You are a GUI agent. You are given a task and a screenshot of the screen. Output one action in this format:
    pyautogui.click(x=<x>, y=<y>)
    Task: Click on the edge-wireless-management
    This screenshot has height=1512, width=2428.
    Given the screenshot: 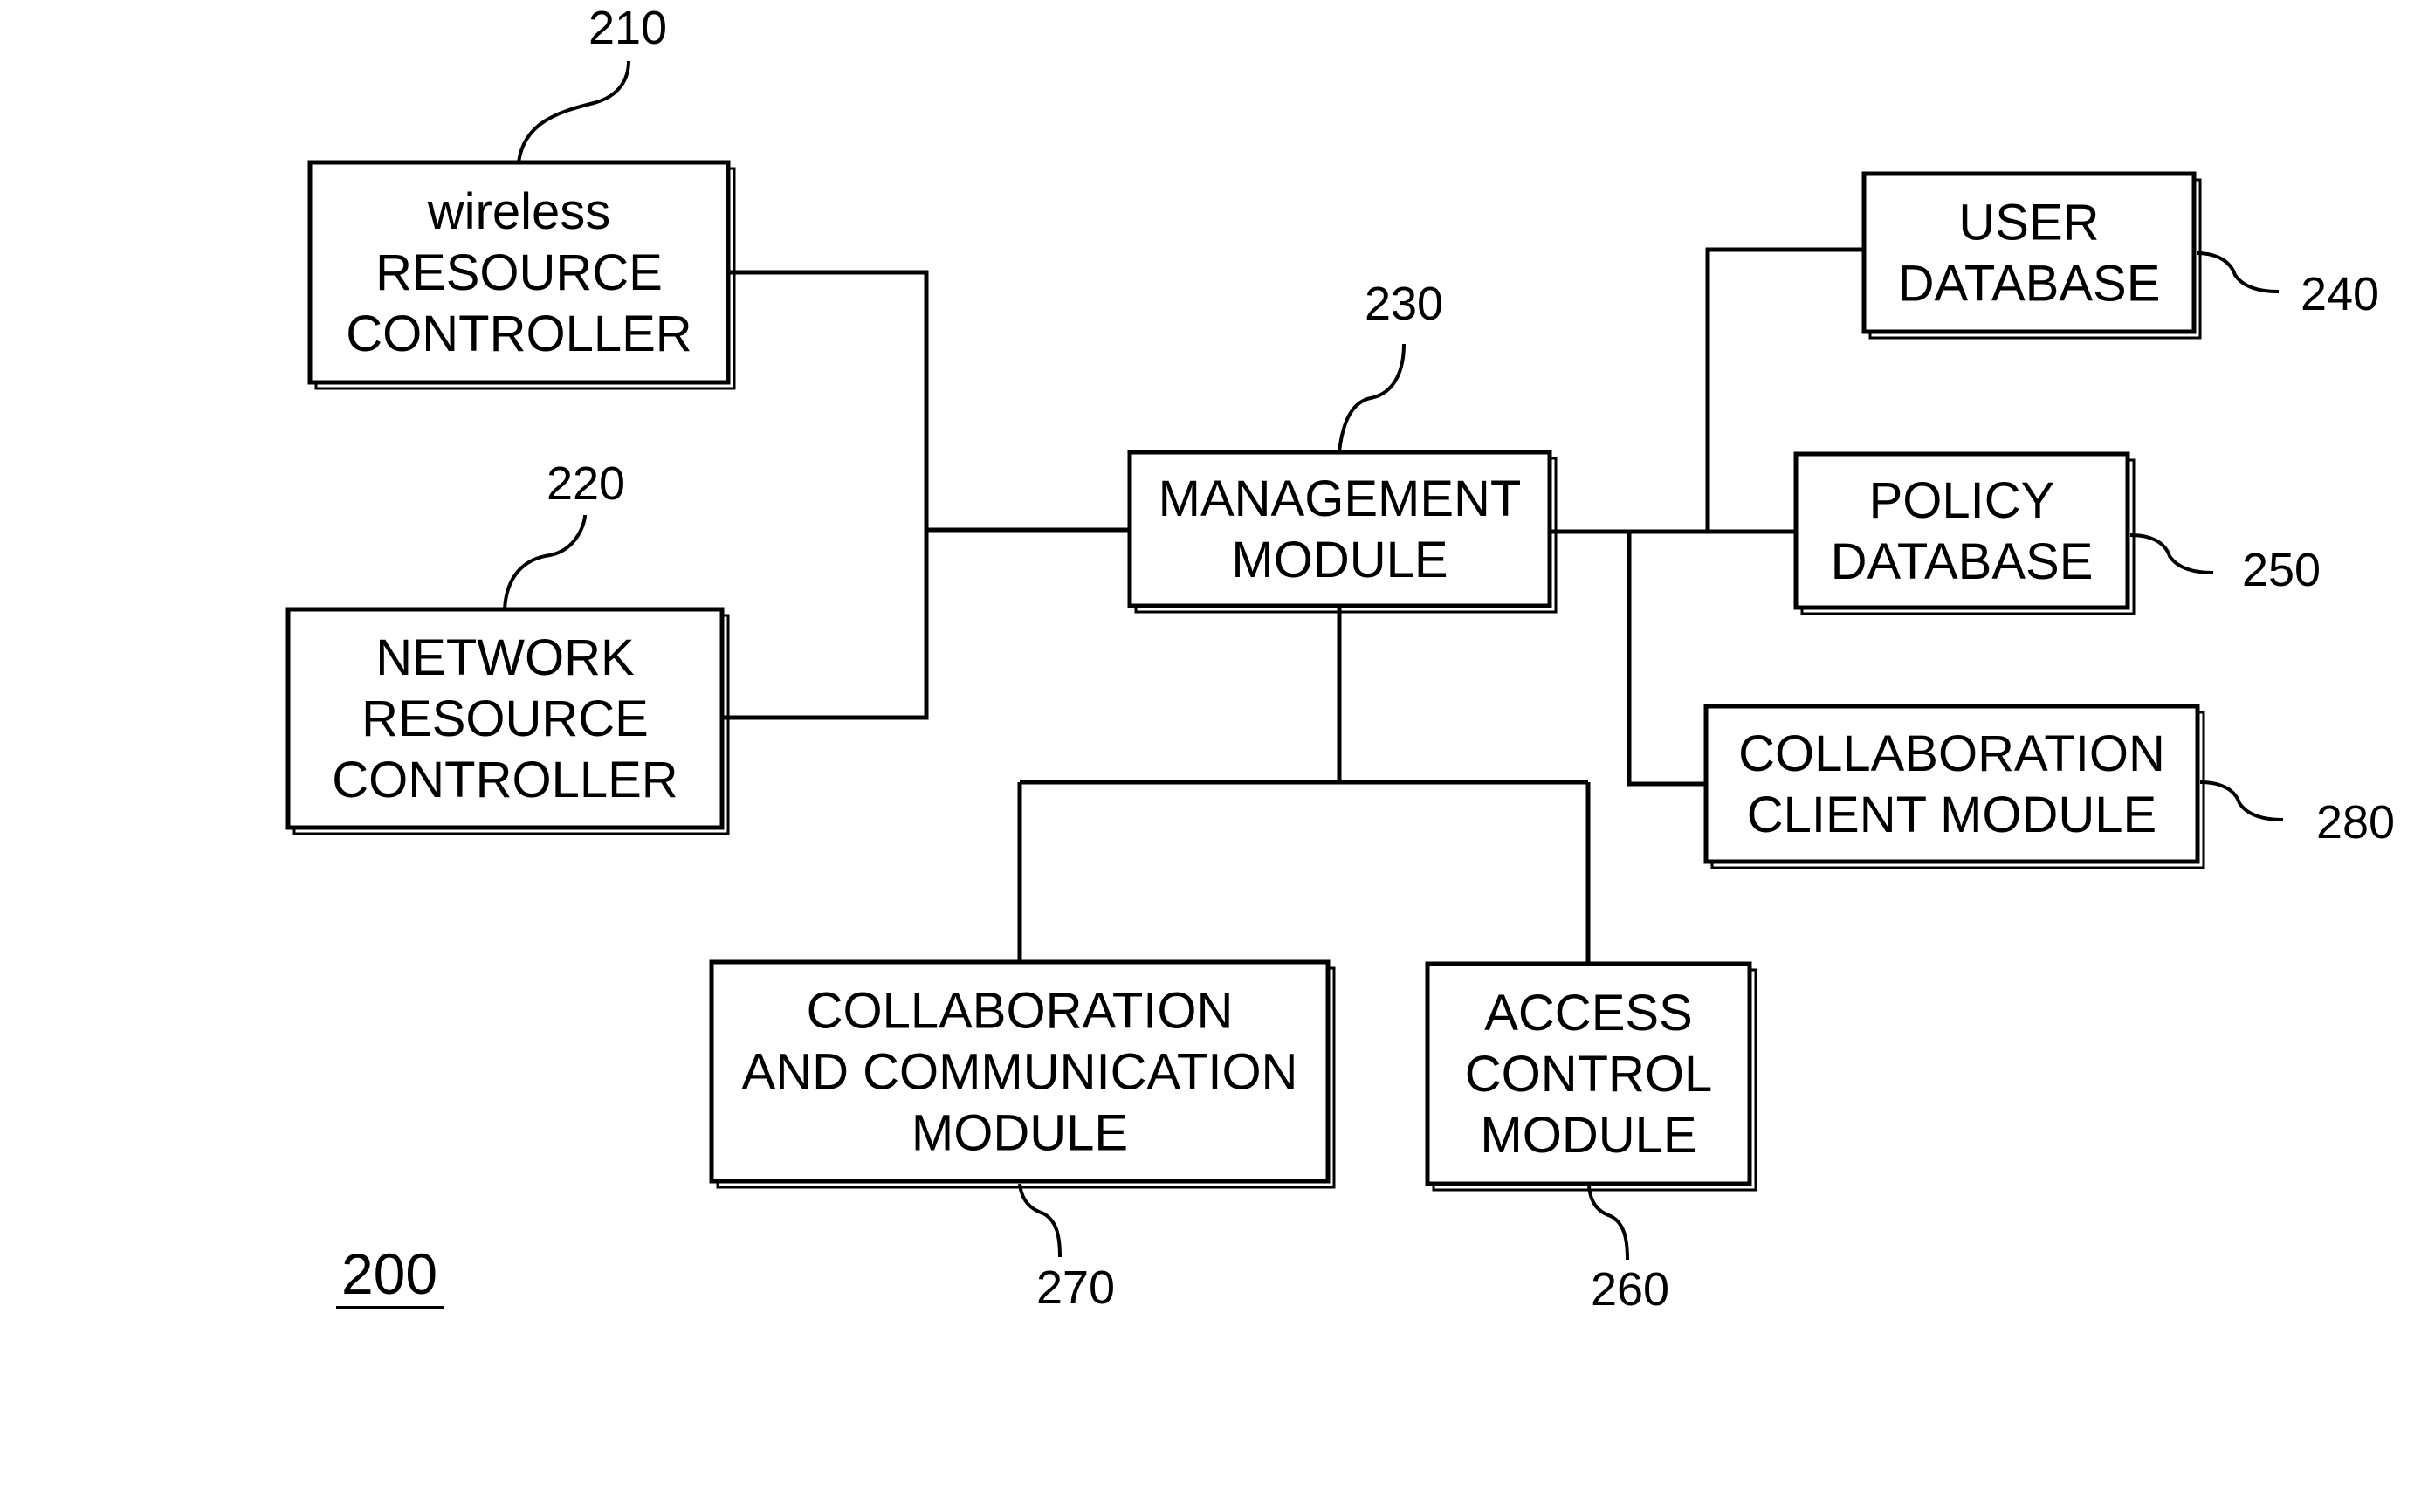 What is the action you would take?
    pyautogui.click(x=929, y=402)
    